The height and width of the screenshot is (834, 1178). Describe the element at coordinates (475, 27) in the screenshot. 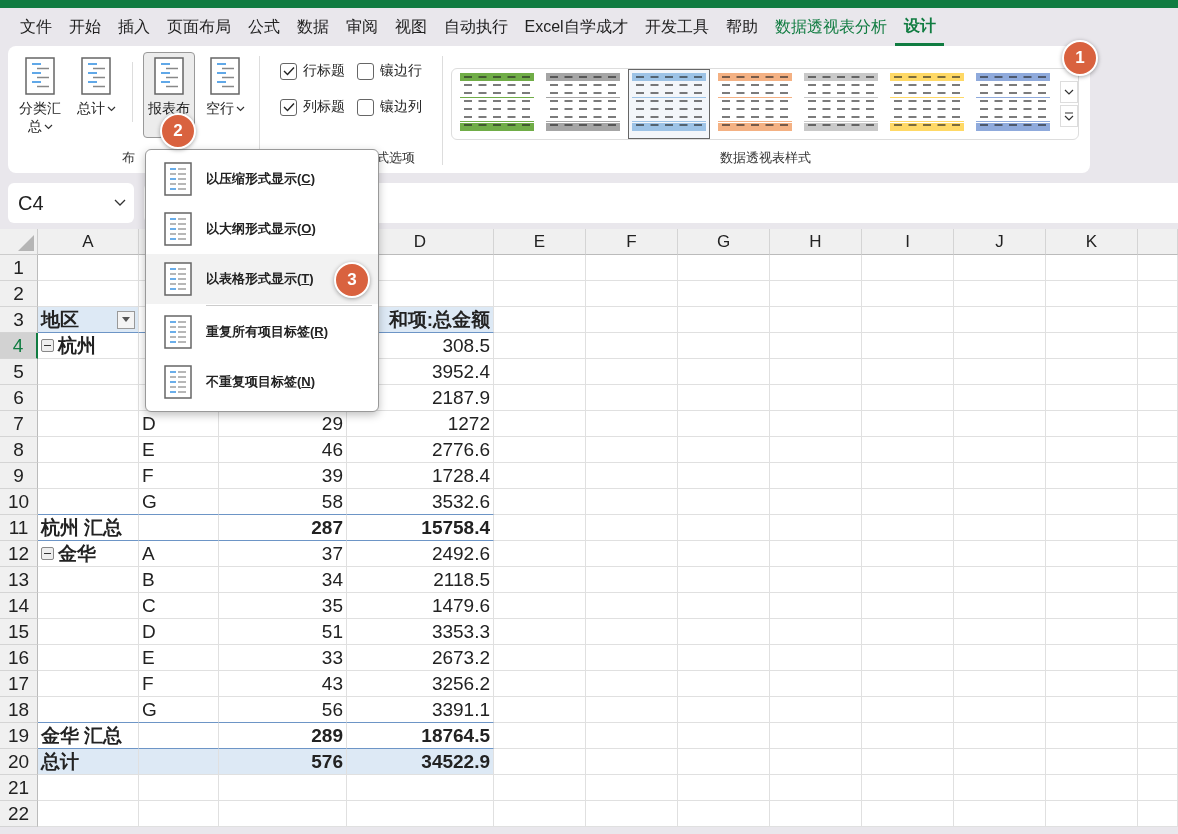

I see `ribbon-tab: 自动执行` at that location.